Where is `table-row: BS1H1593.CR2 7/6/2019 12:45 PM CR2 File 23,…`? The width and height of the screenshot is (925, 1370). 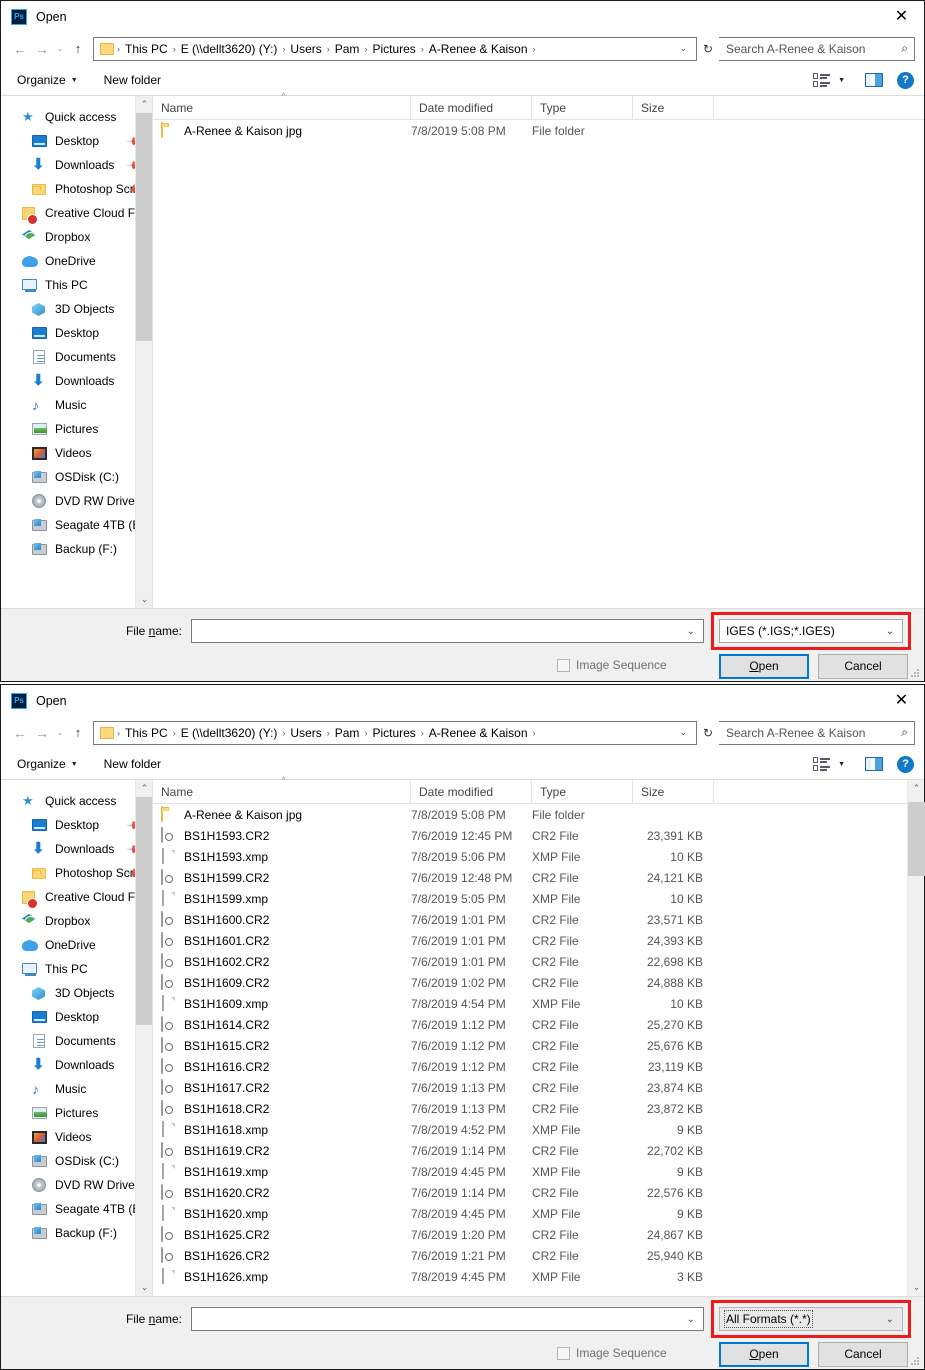
table-row: BS1H1593.CR2 7/6/2019 12:45 PM CR2 File 23,… is located at coordinates (538, 835).